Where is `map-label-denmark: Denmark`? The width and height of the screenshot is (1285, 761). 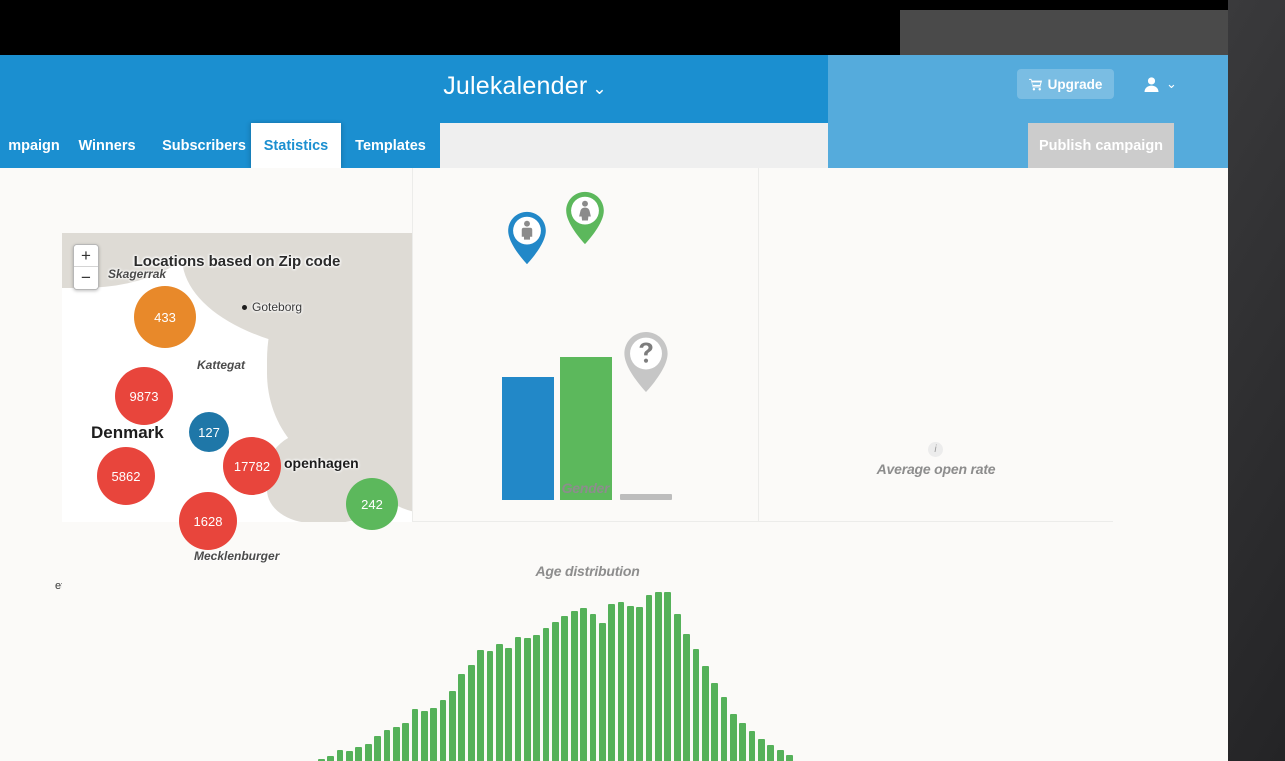 map-label-denmark: Denmark is located at coordinates (127, 432).